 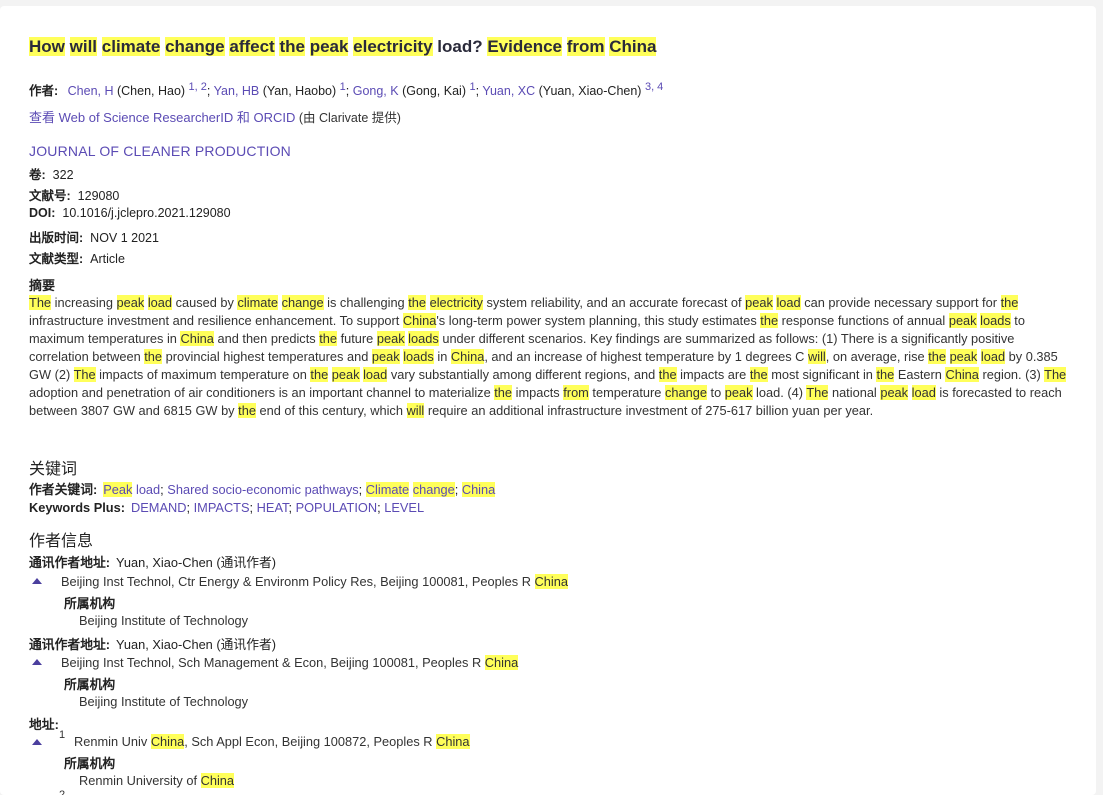 What do you see at coordinates (84, 302) in the screenshot?
I see `abstract-text-segment: increasing` at bounding box center [84, 302].